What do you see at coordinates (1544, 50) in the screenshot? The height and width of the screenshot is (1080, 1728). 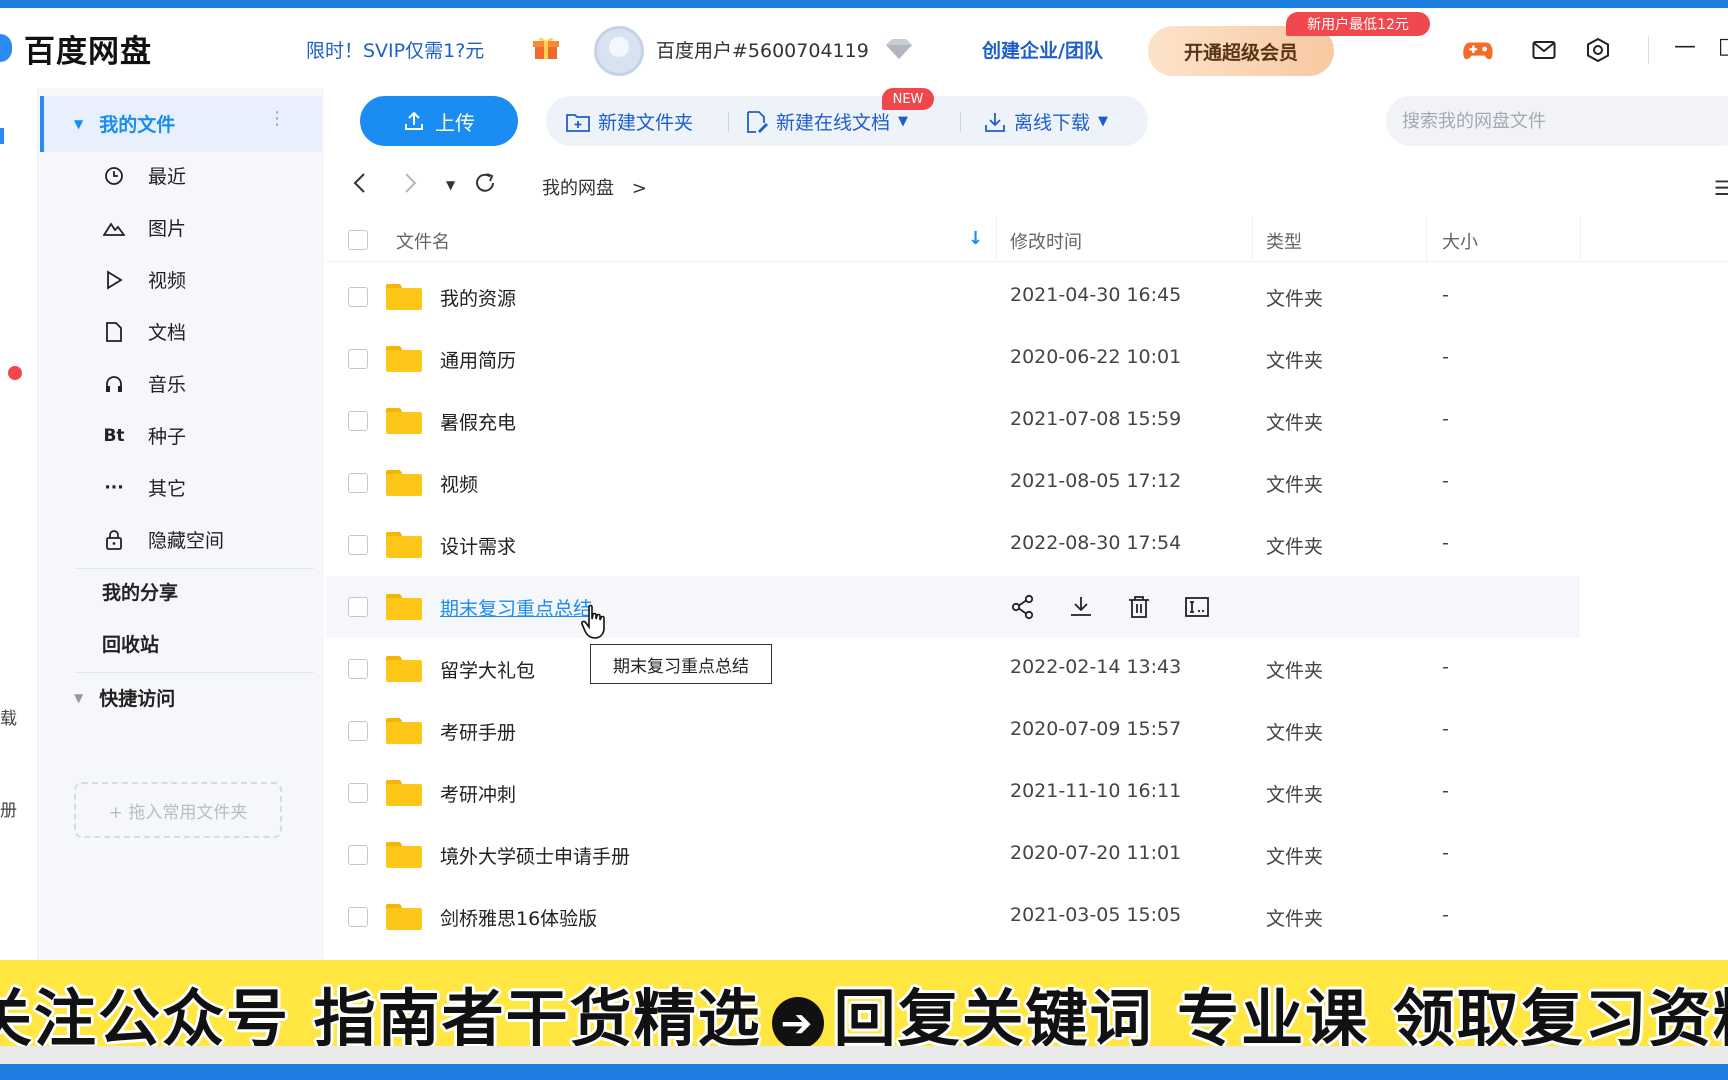 I see `mail-icon` at bounding box center [1544, 50].